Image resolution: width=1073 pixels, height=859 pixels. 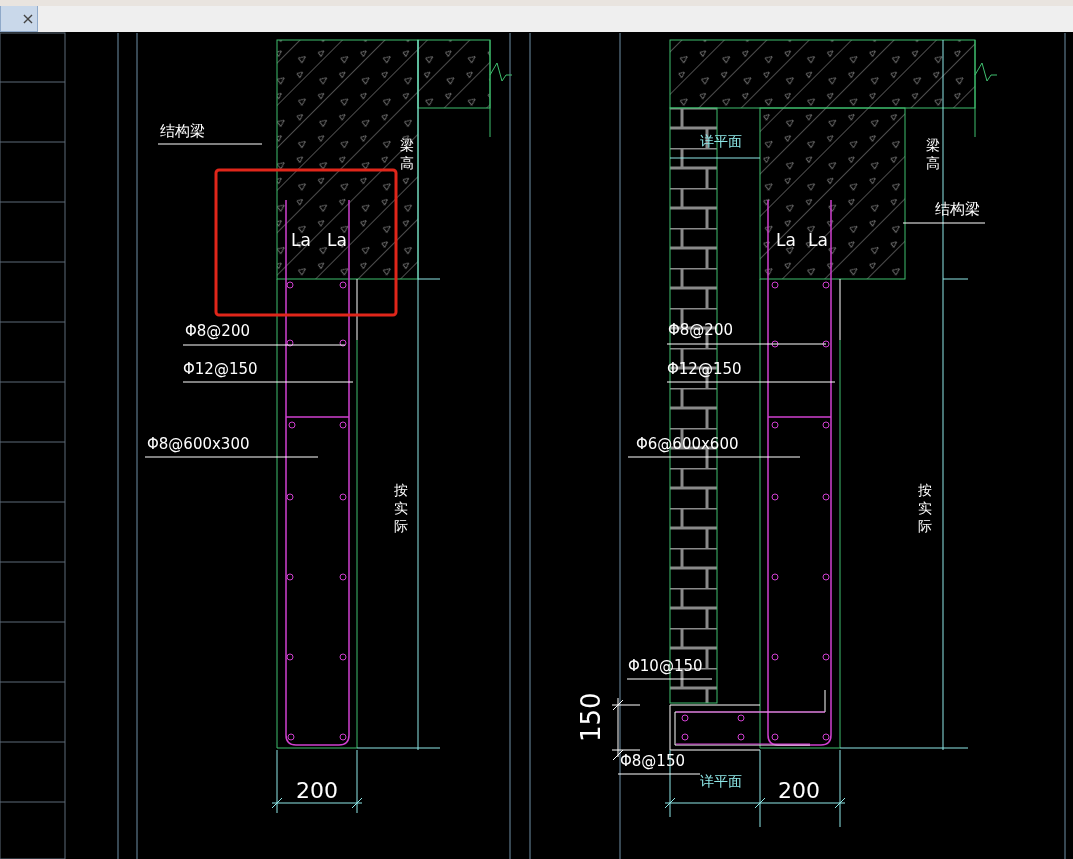 What do you see at coordinates (198, 444) in the screenshot?
I see `rebar-label: Φ8@600x300` at bounding box center [198, 444].